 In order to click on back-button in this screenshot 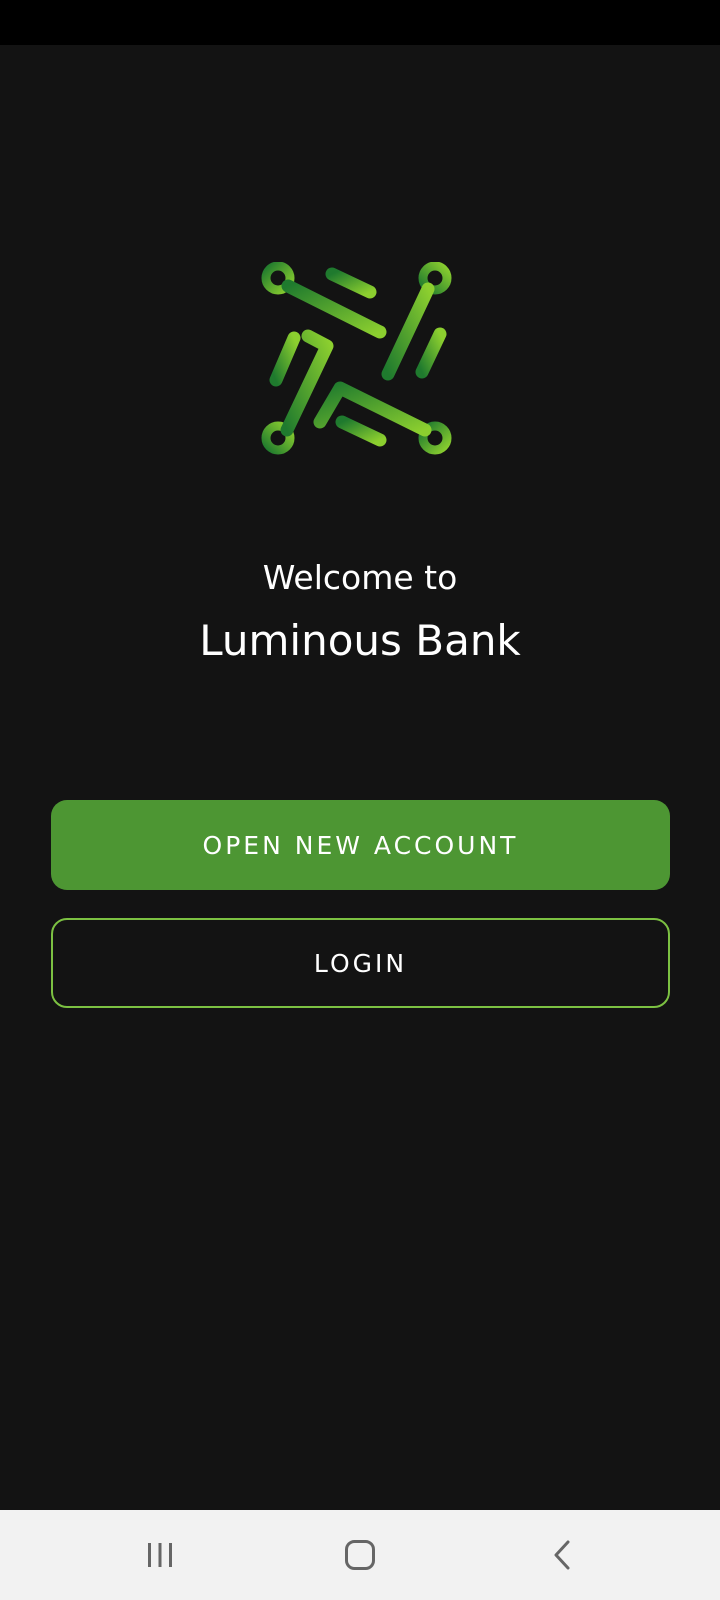, I will do `click(562, 1555)`.